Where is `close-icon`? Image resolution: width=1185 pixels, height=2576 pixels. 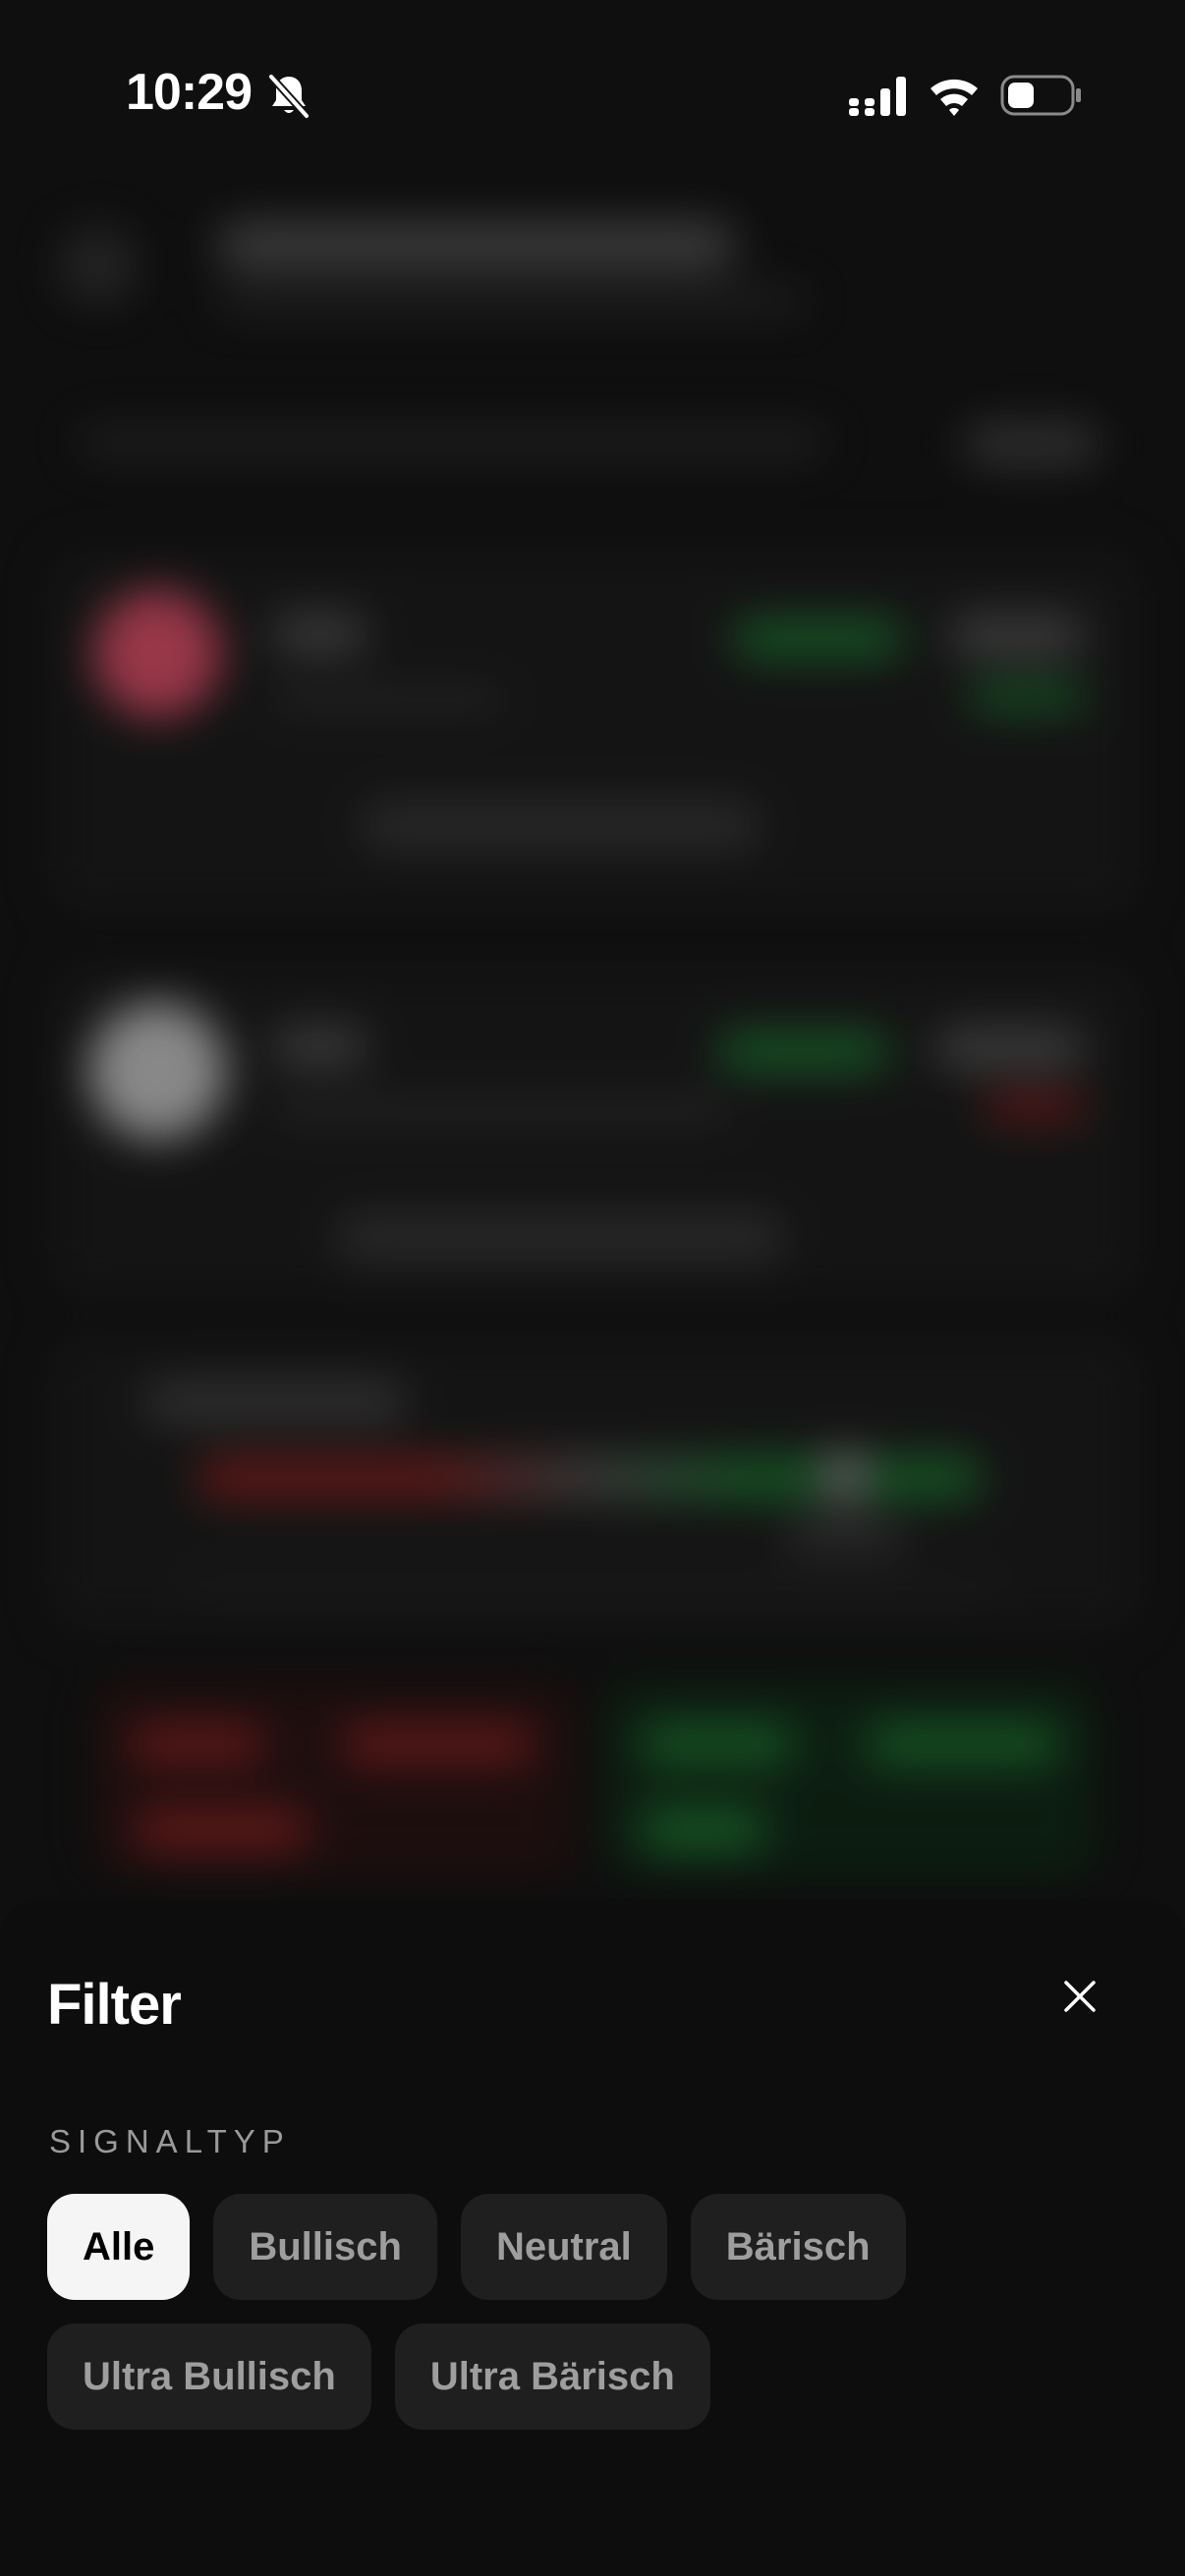 close-icon is located at coordinates (1080, 1996).